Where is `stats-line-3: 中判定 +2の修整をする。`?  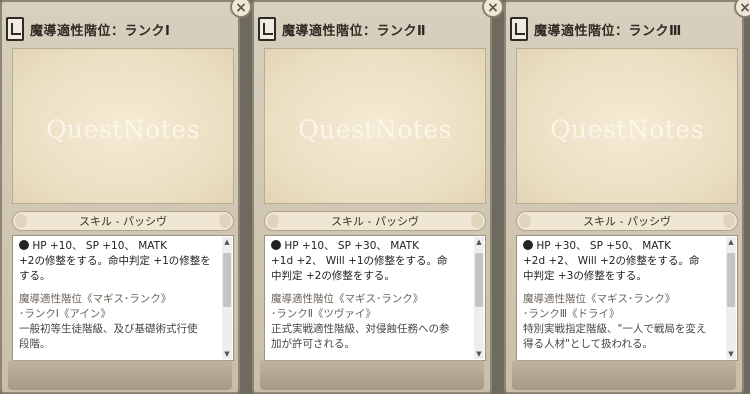 stats-line-3: 中判定 +2の修整をする。 is located at coordinates (333, 276).